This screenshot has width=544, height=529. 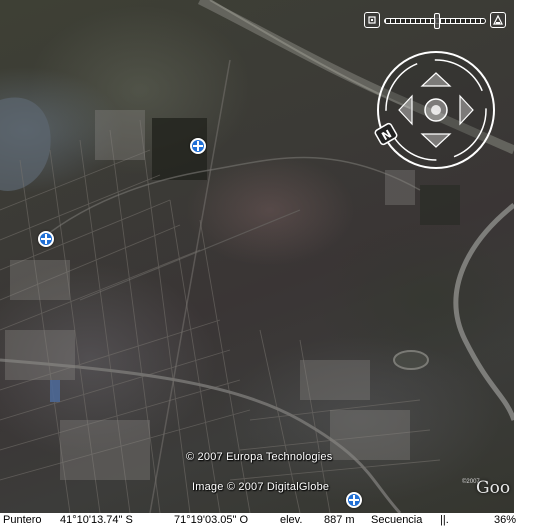 What do you see at coordinates (505, 520) in the screenshot?
I see `streaming-percent: 36%` at bounding box center [505, 520].